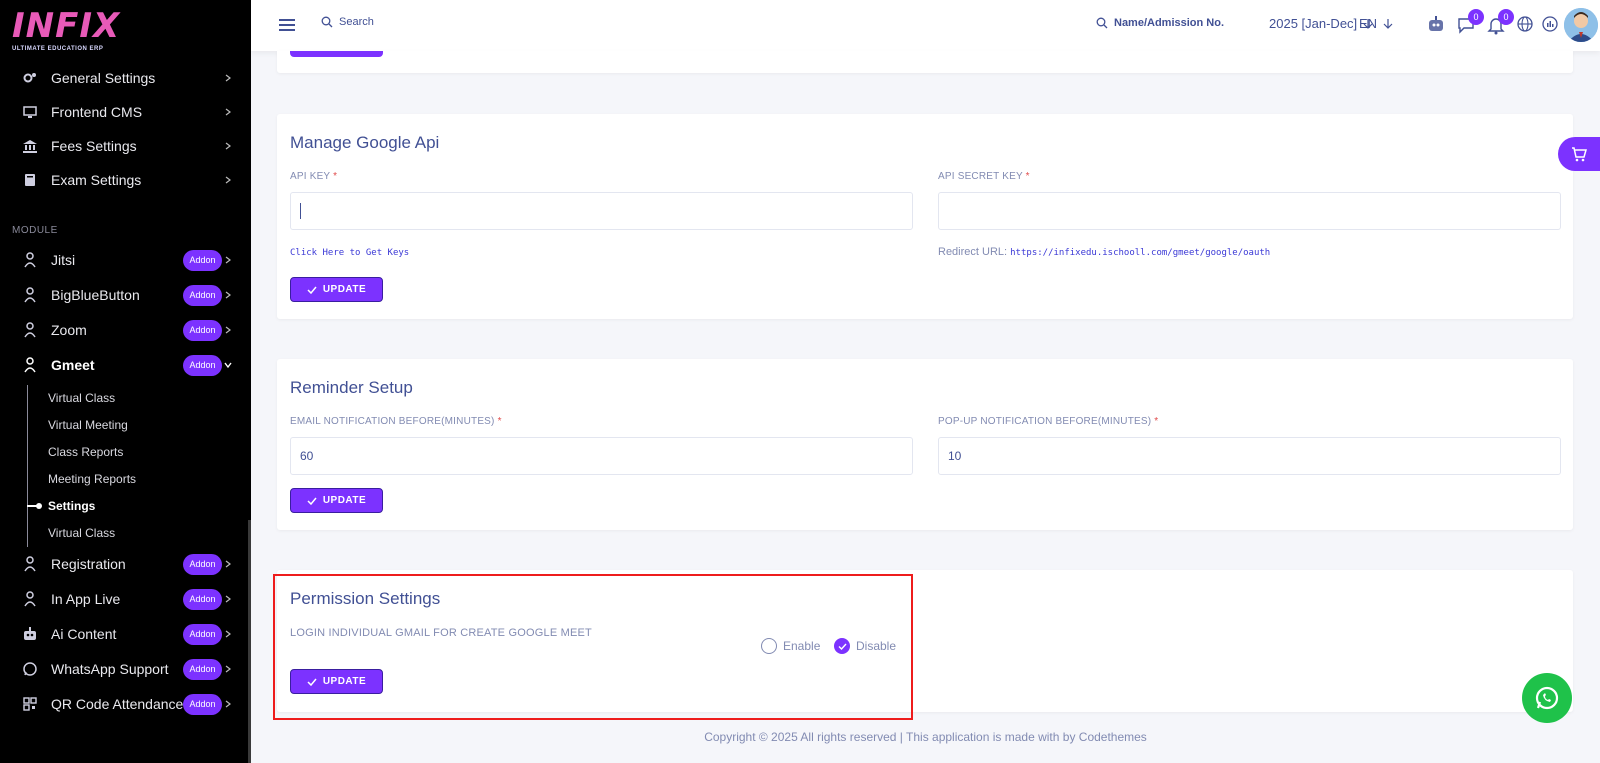 The height and width of the screenshot is (763, 1600). I want to click on submenu-item-class-reports: Class Reports, so click(85, 452).